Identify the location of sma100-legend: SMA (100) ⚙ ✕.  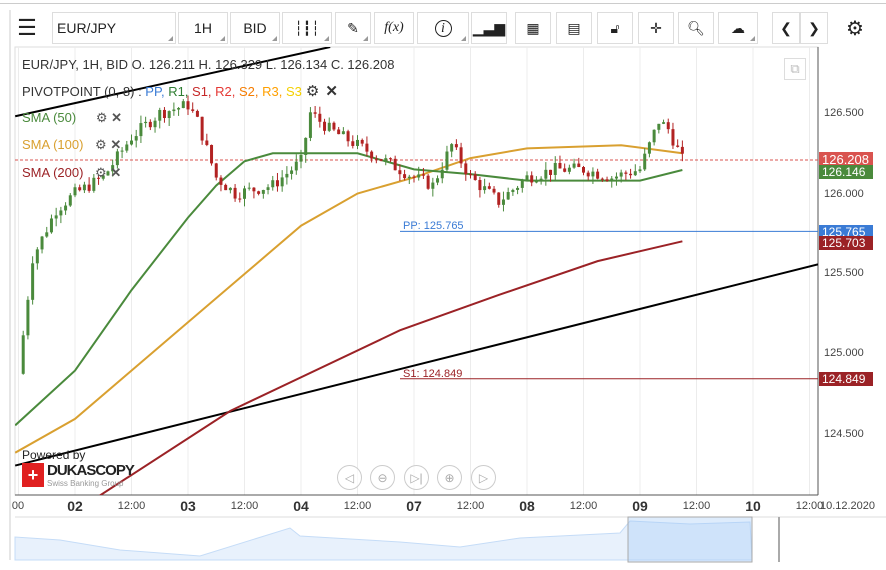
(71, 145).